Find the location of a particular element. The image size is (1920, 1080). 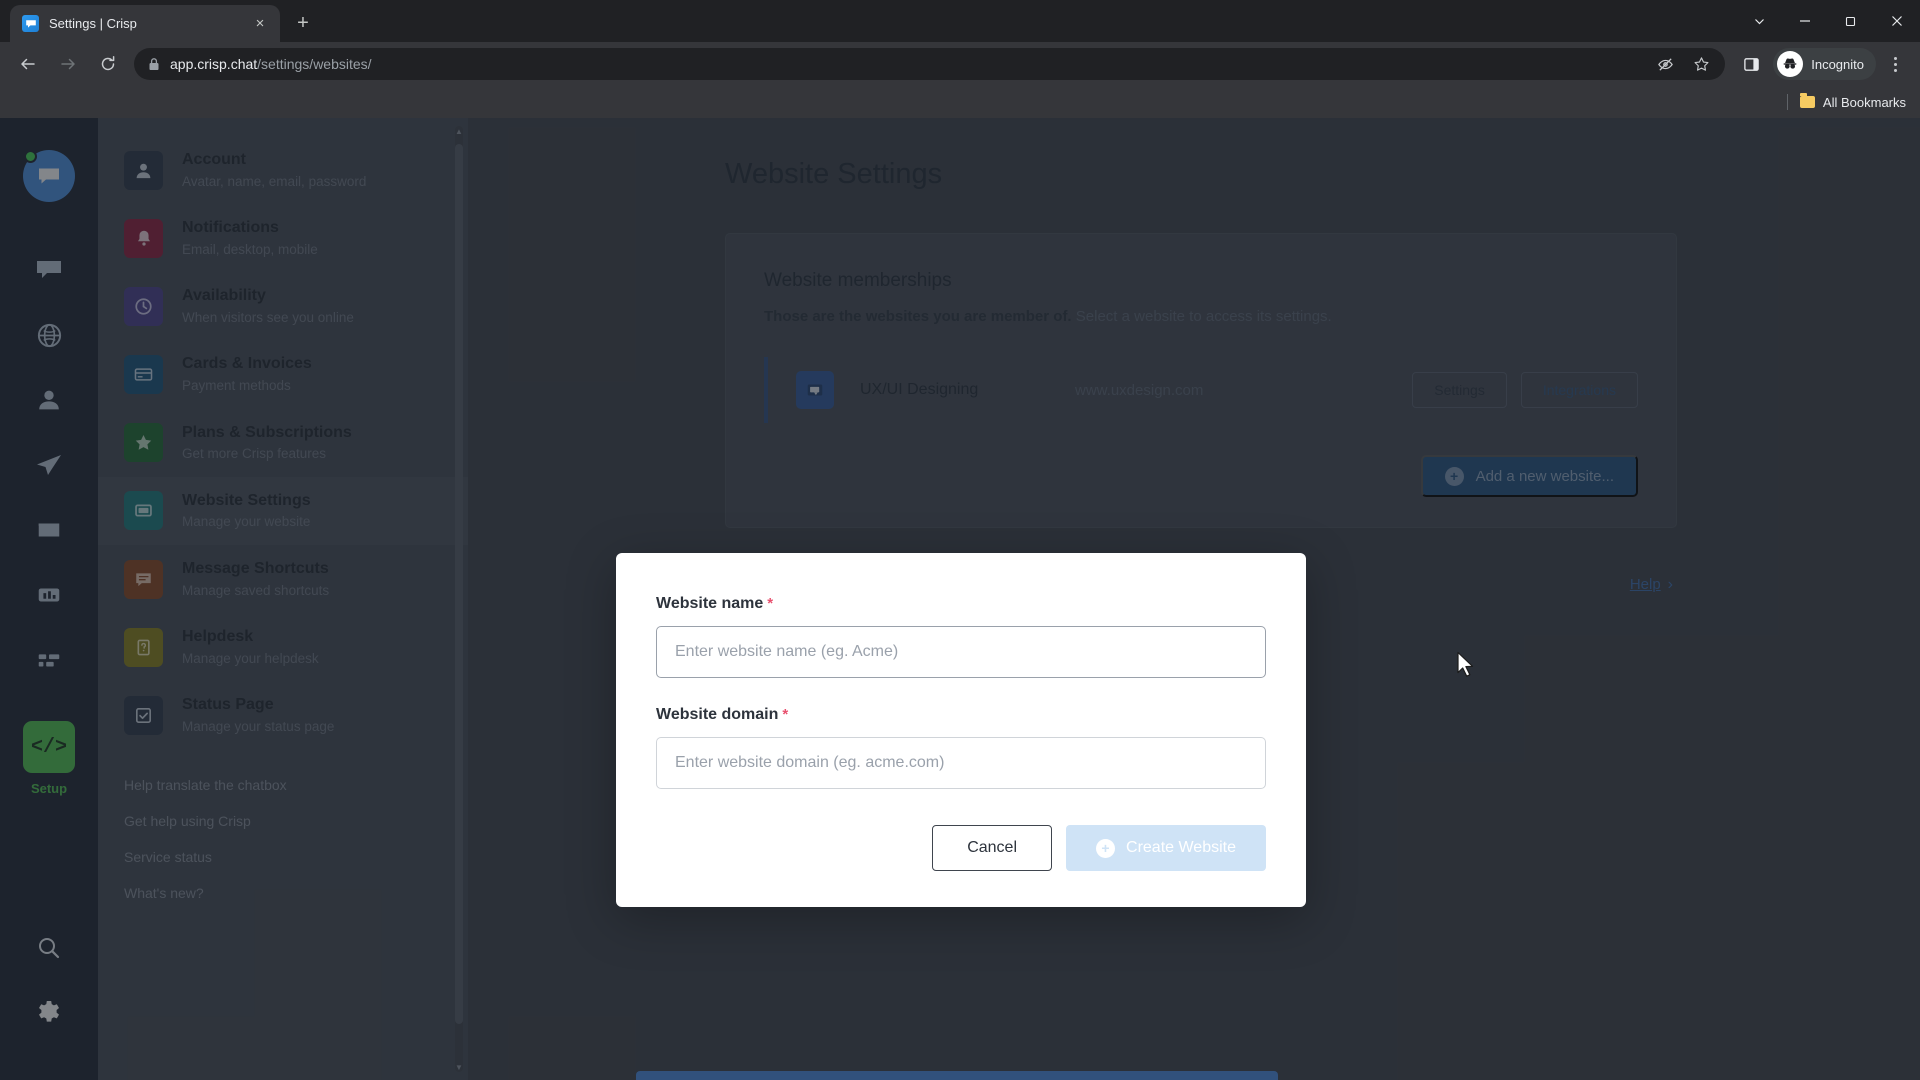

back-arrow-icon is located at coordinates (28, 64).